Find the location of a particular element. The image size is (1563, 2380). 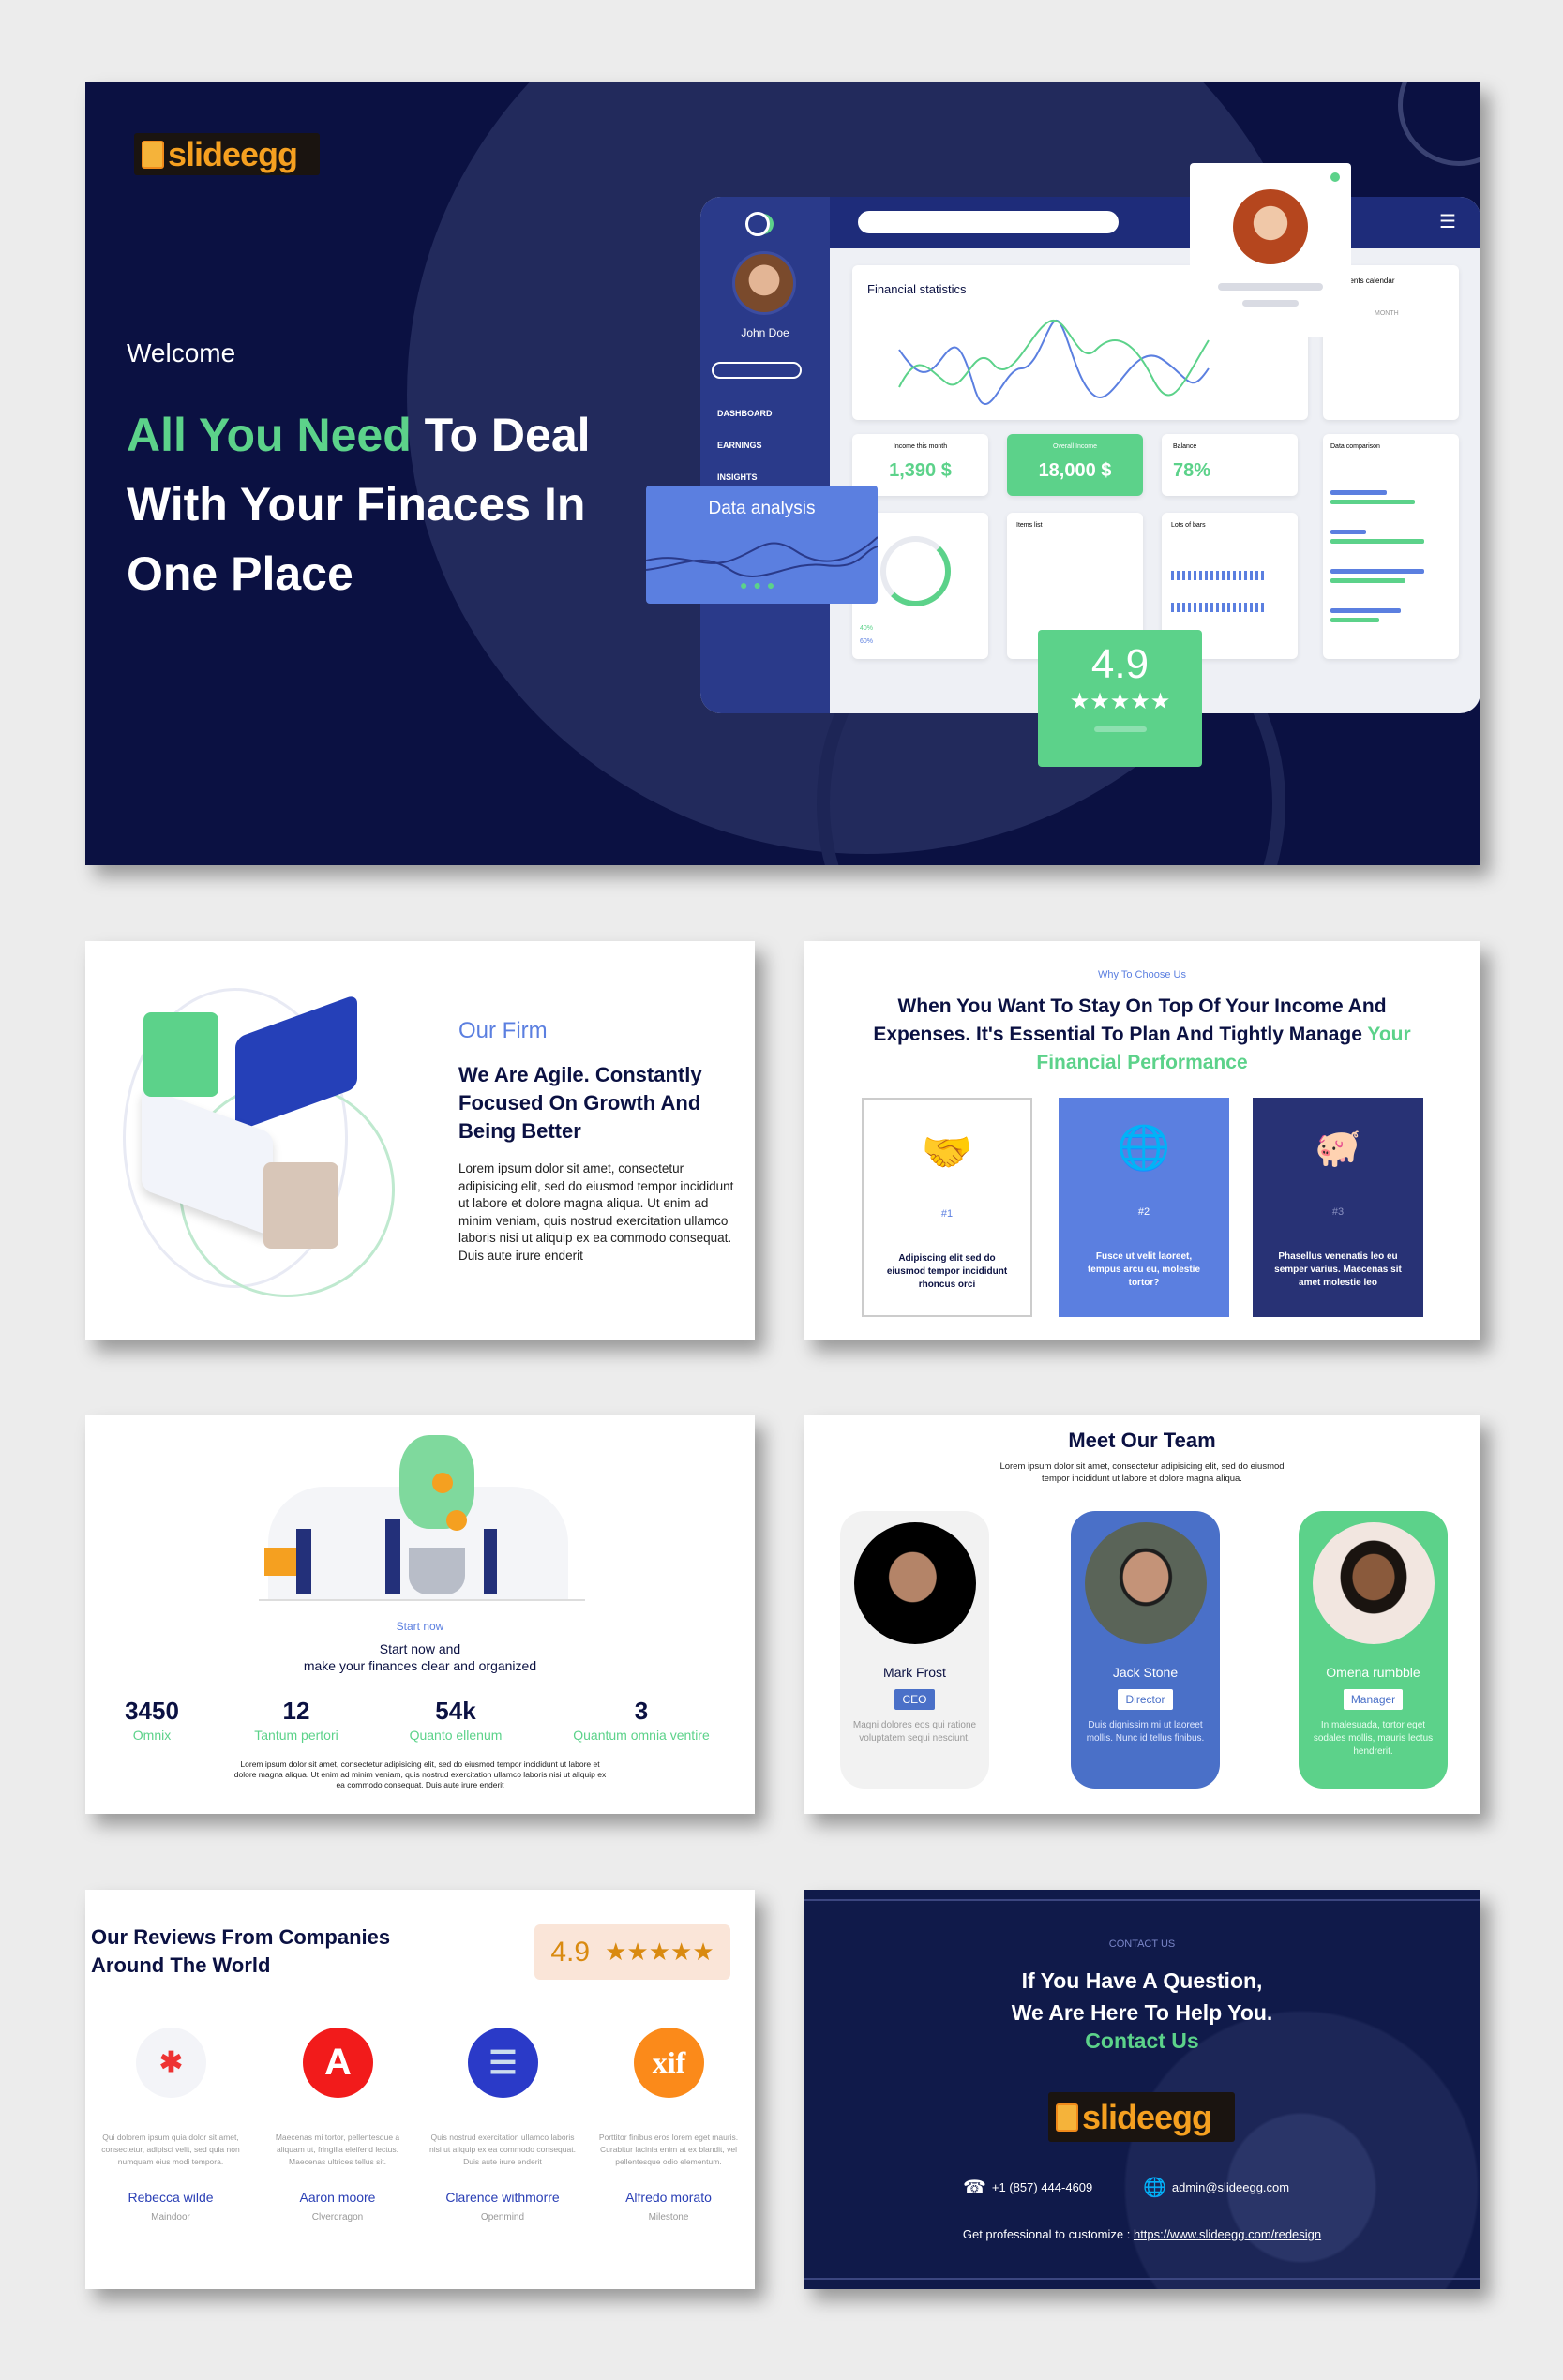

card-number: #3 is located at coordinates (1338, 1212).